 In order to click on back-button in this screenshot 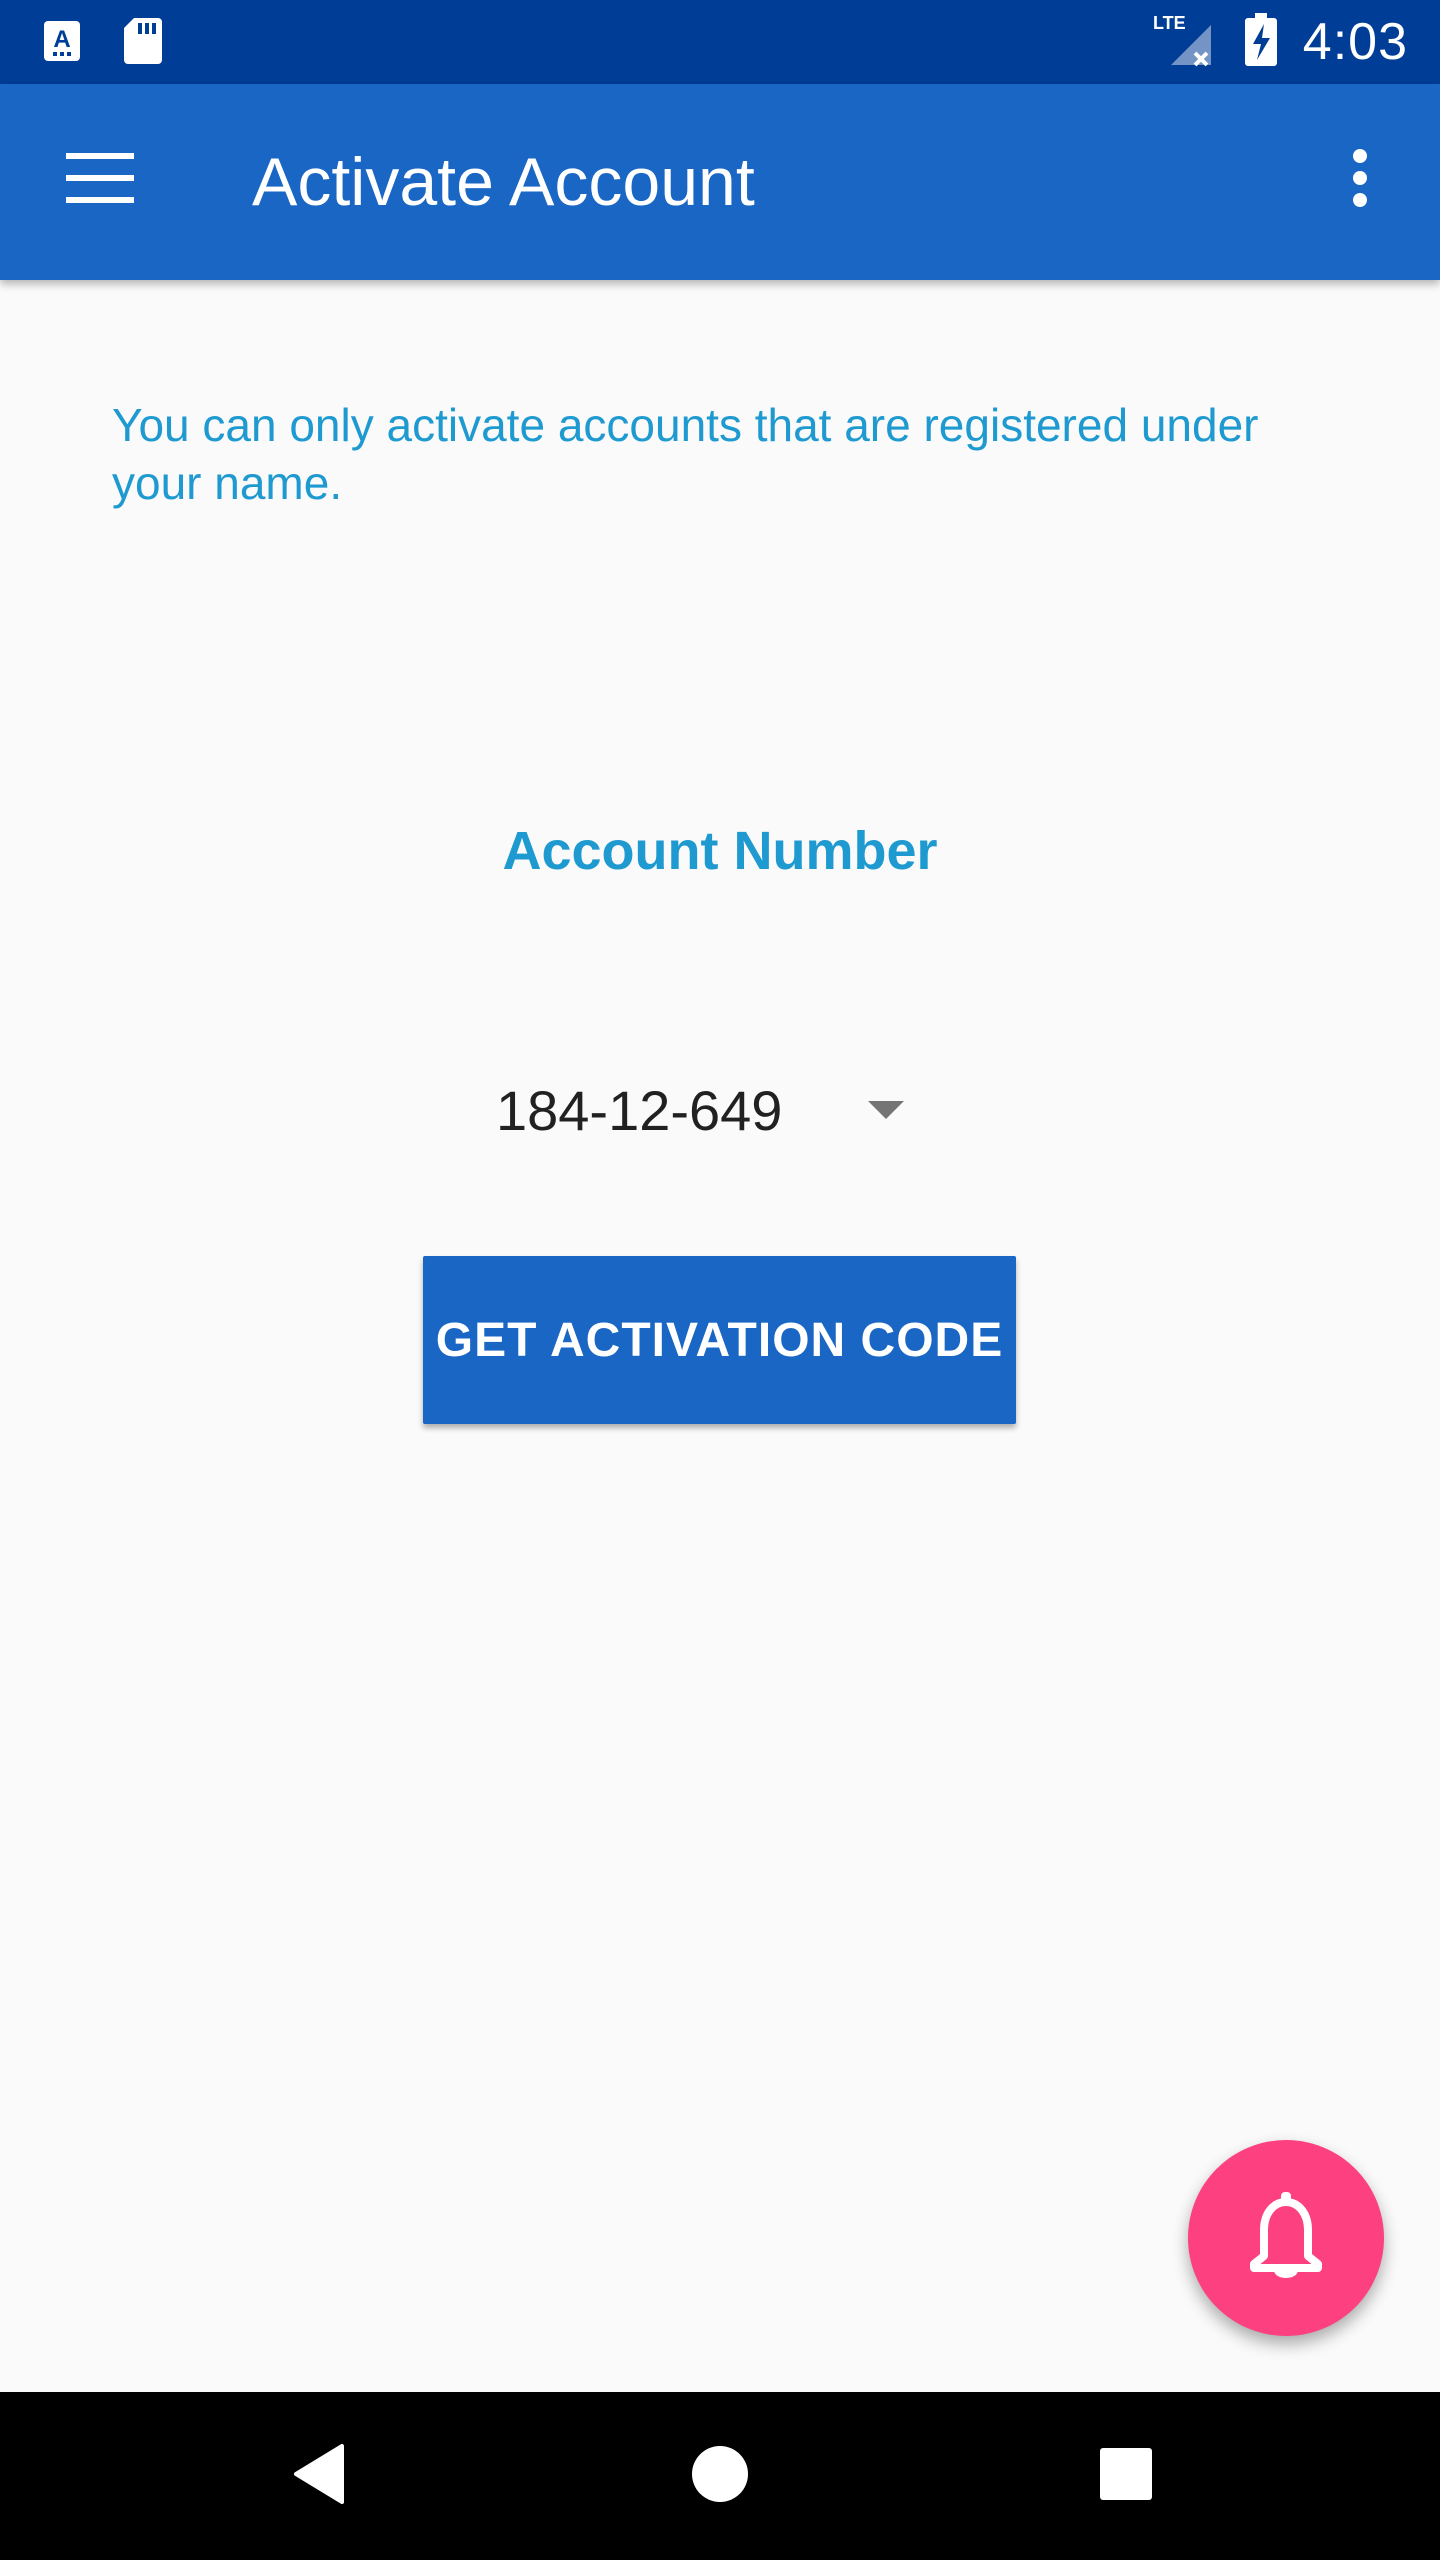, I will do `click(320, 2476)`.